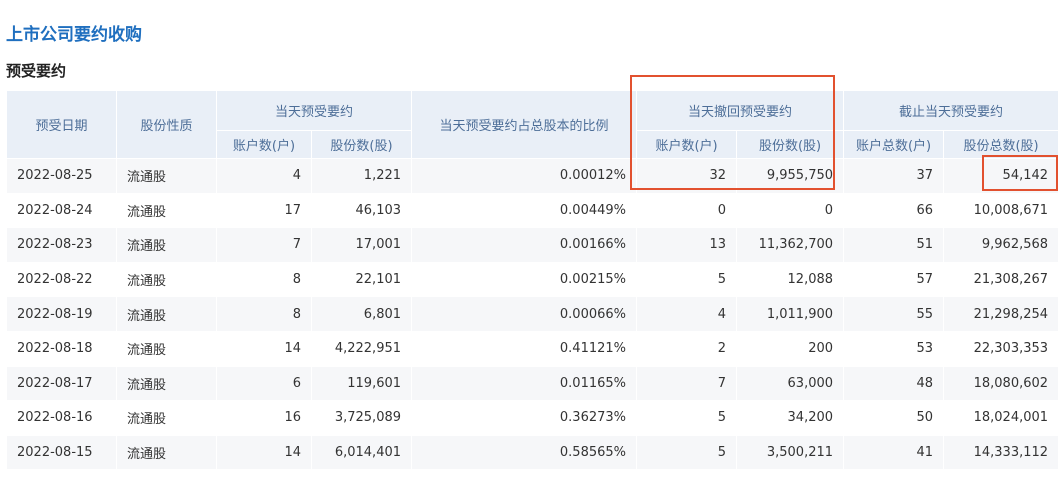  What do you see at coordinates (790, 452) in the screenshot?
I see `cell-withdraw-shares: 3,500,211` at bounding box center [790, 452].